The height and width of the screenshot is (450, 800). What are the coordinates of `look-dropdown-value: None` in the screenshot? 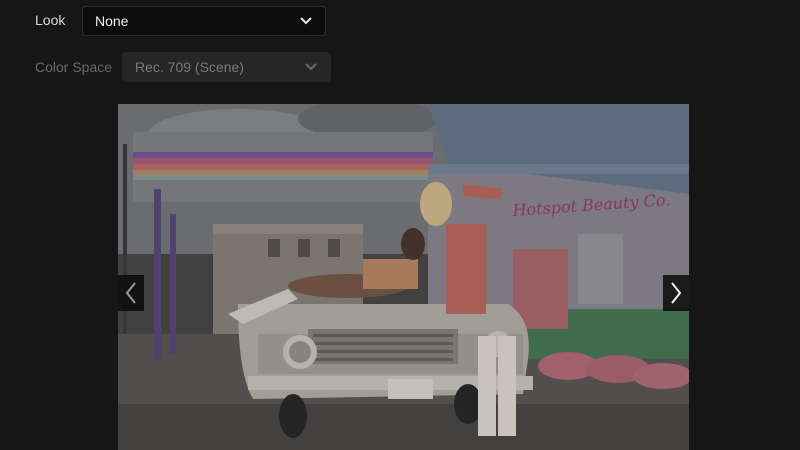 It's located at (112, 21).